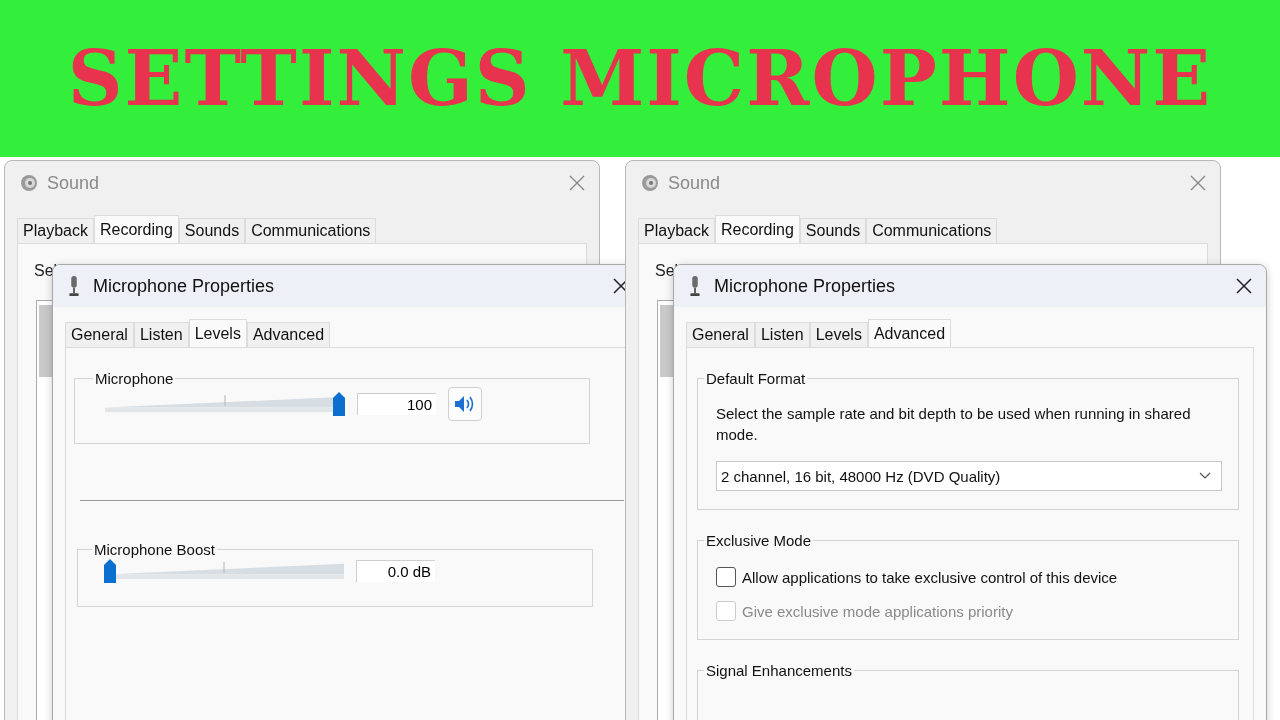  Describe the element at coordinates (1205, 476) in the screenshot. I see `chevron-down-icon` at that location.